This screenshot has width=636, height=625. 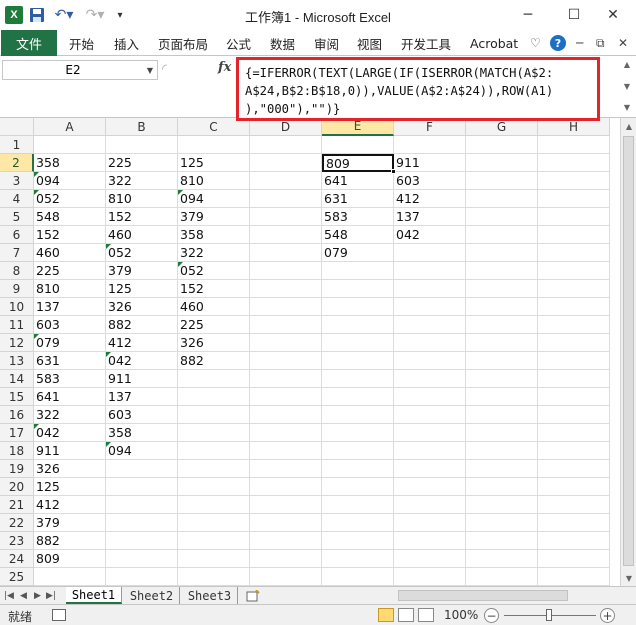 I want to click on page-layout-view-icon, so click(x=406, y=615).